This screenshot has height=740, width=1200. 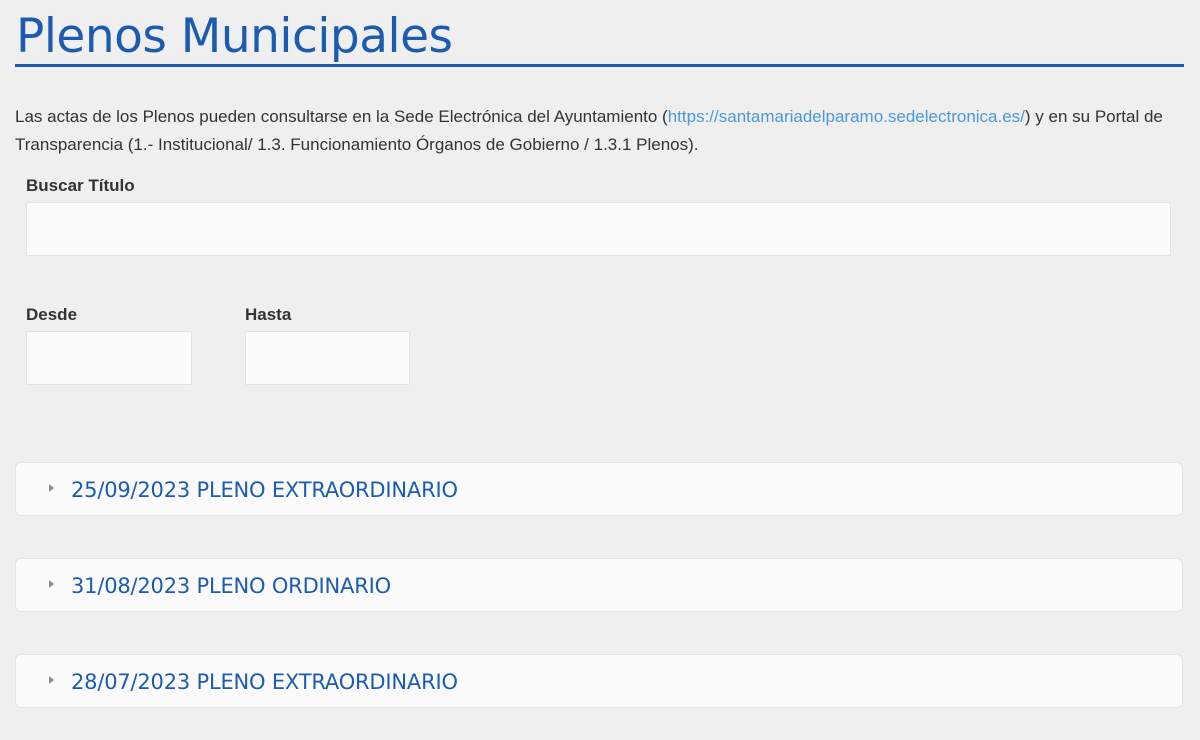 I want to click on search-title-label: Buscar Título, so click(x=80, y=185).